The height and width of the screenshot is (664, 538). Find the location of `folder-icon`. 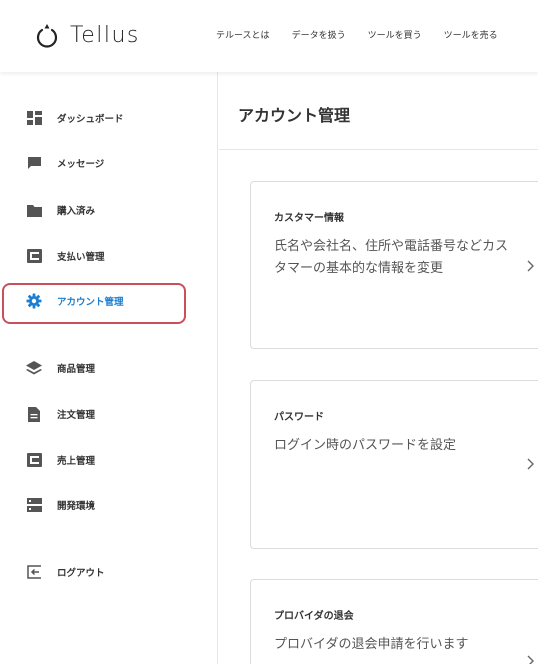

folder-icon is located at coordinates (34, 210).